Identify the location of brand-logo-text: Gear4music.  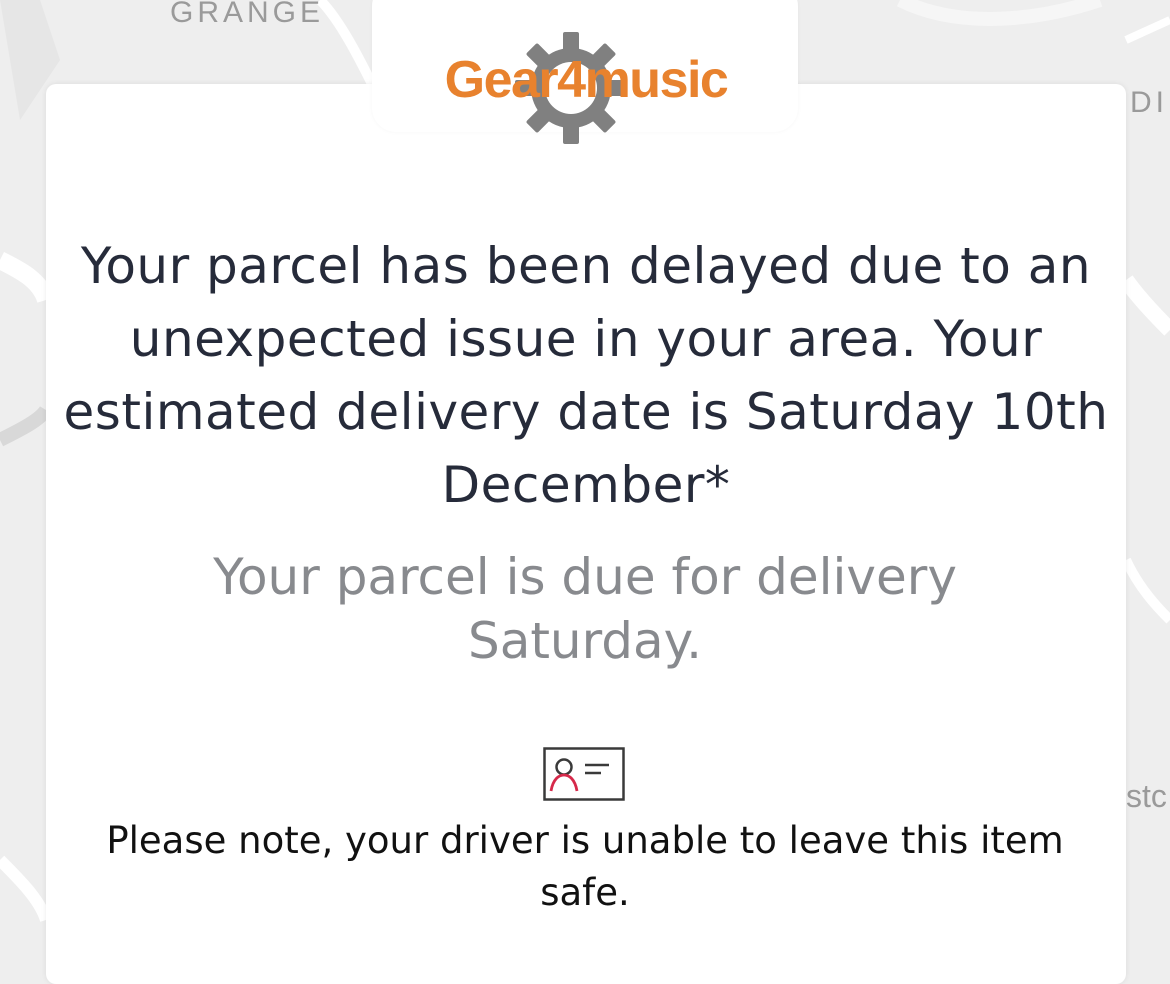
(586, 80).